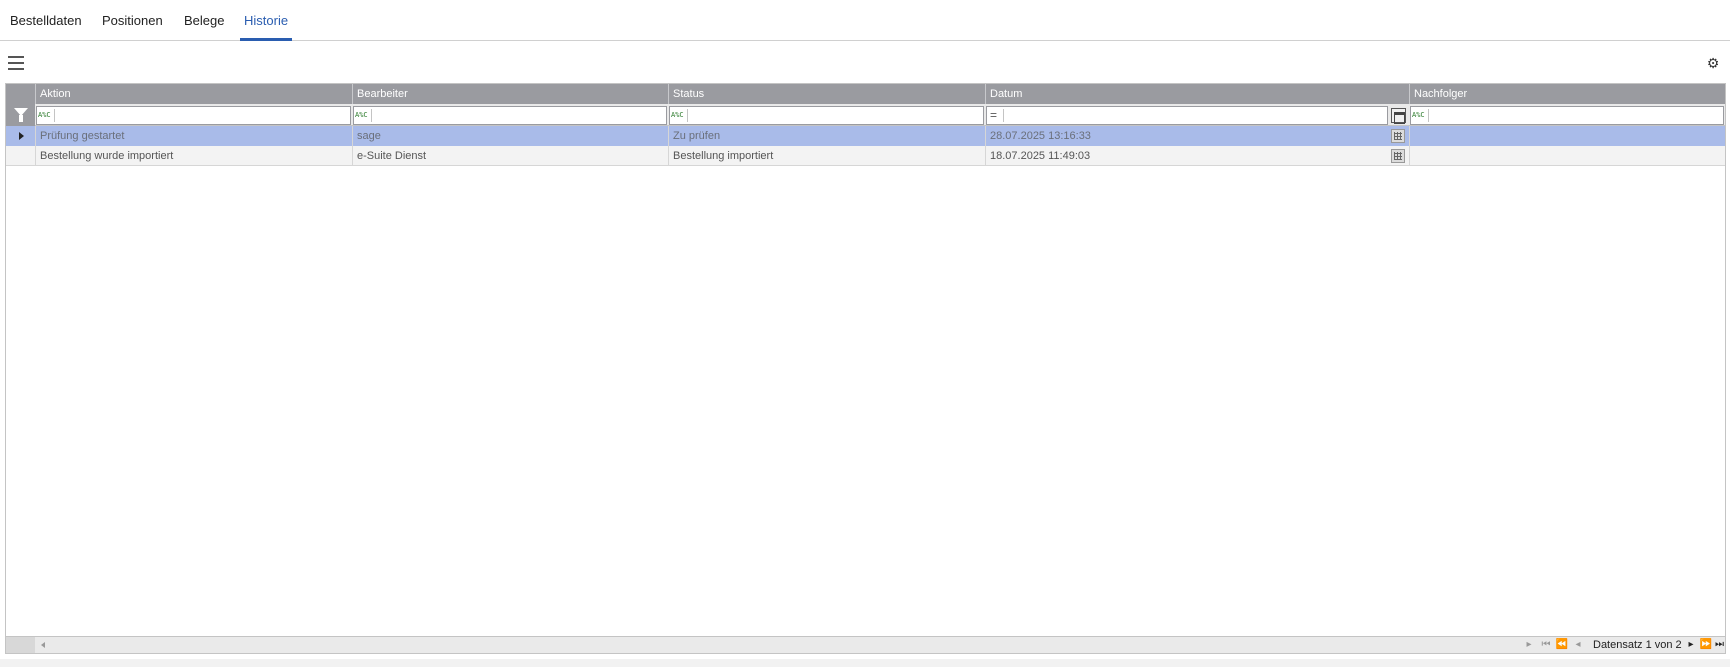 This screenshot has width=1730, height=667. Describe the element at coordinates (1197, 156) in the screenshot. I see `cell-datum: 18.07.2025 11:49:03` at that location.